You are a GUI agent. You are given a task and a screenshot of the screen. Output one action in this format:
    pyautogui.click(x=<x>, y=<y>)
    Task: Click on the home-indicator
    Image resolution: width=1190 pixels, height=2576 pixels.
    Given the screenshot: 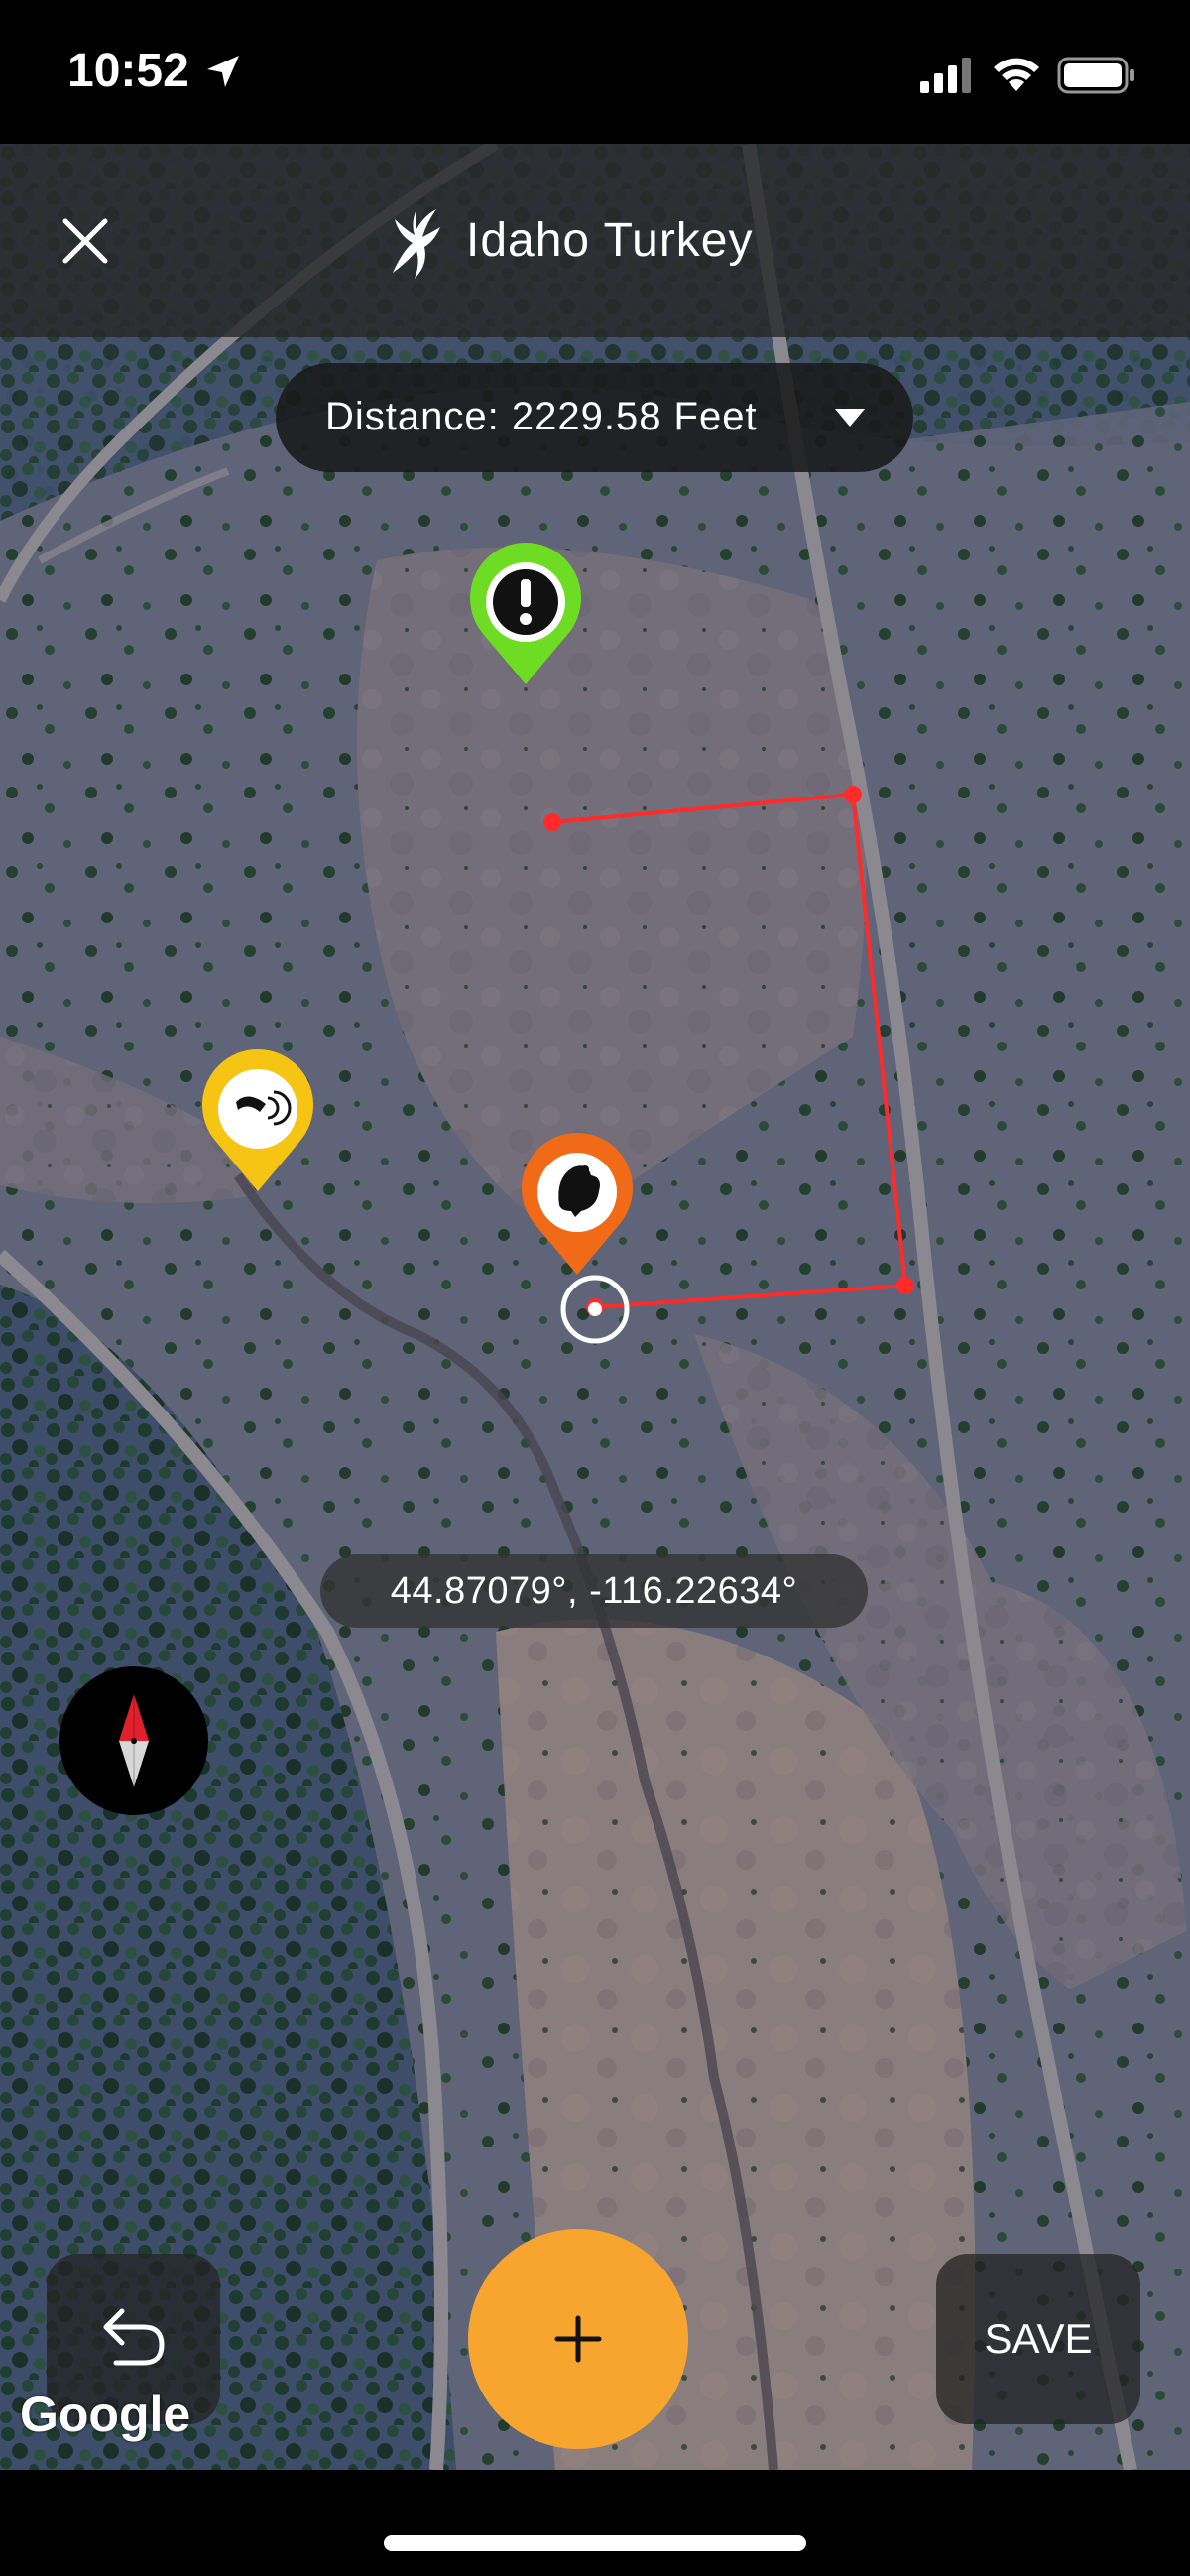 What is the action you would take?
    pyautogui.click(x=595, y=2543)
    